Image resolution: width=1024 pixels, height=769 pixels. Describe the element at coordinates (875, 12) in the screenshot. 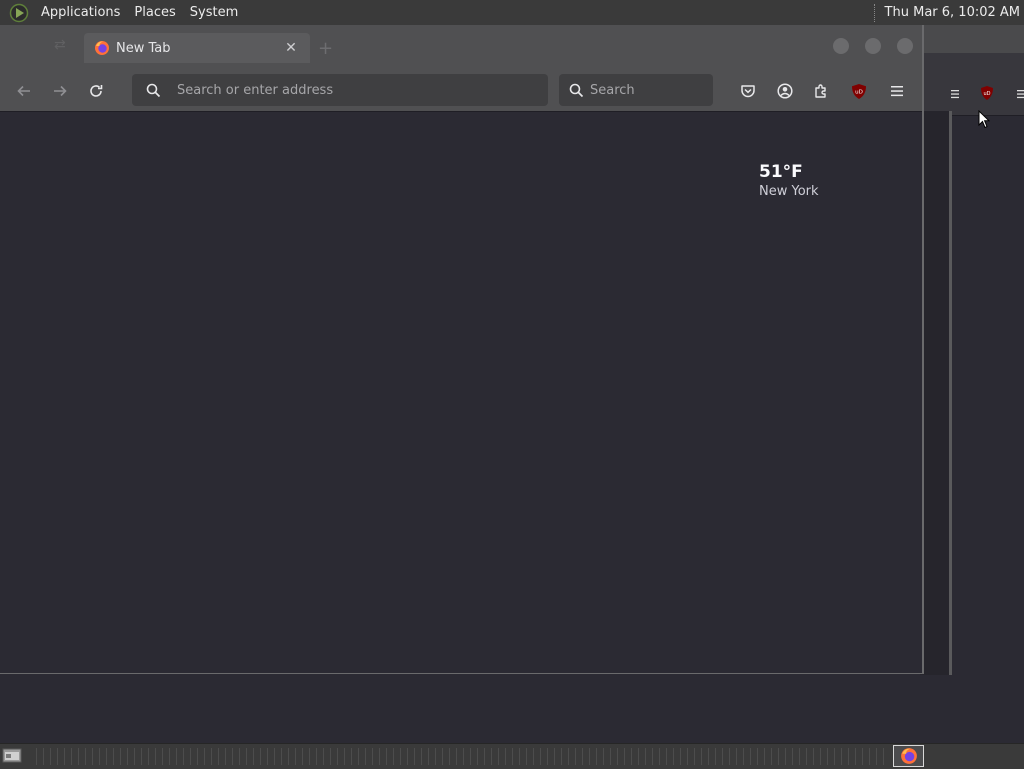

I see `panel-separator` at that location.